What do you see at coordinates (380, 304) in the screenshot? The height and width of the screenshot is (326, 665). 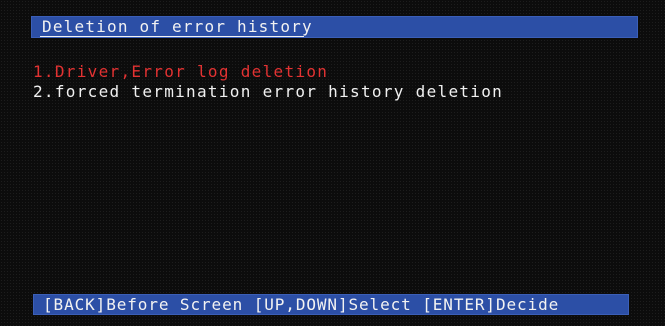 I see `select-action: Select` at bounding box center [380, 304].